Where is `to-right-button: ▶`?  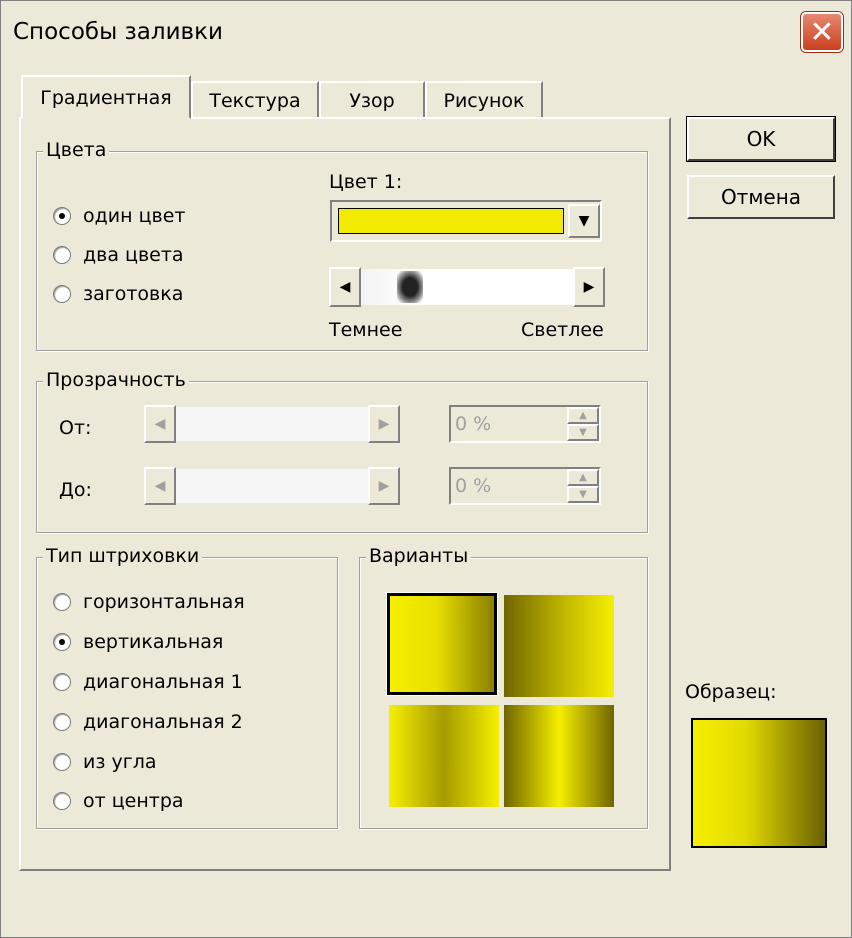
to-right-button: ▶ is located at coordinates (384, 486).